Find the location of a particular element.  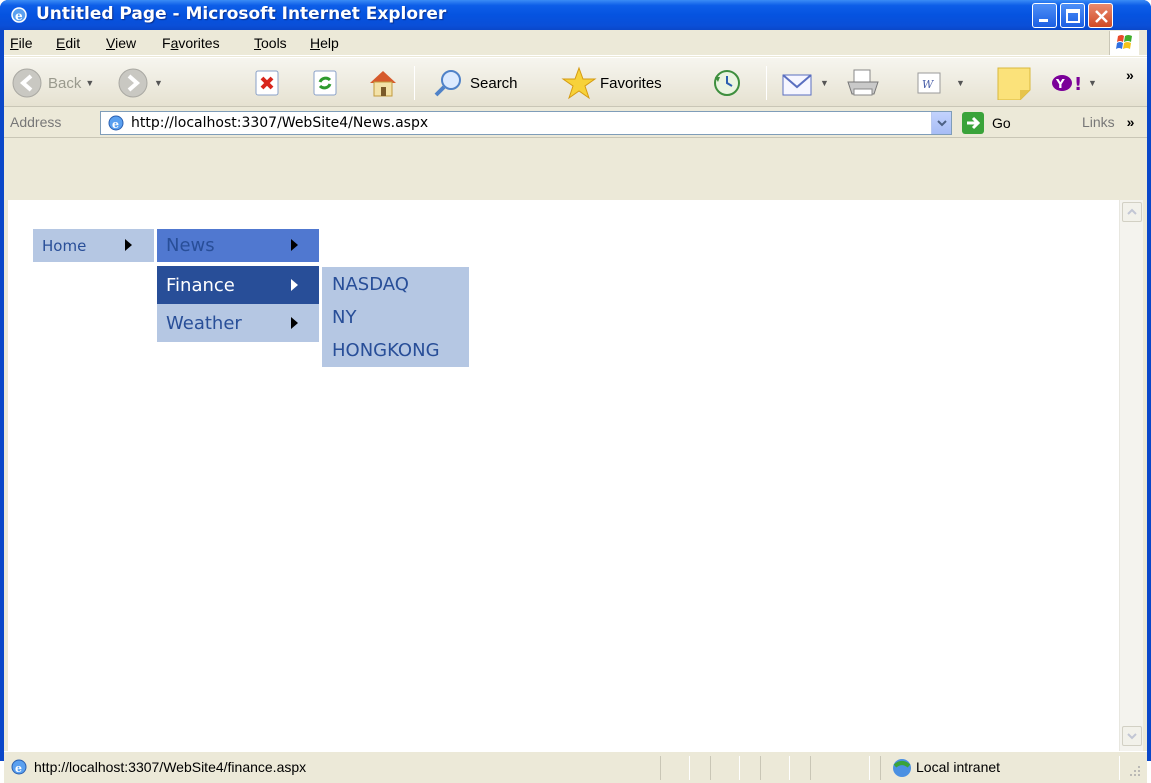

forward-button: ▼ is located at coordinates (139, 83).